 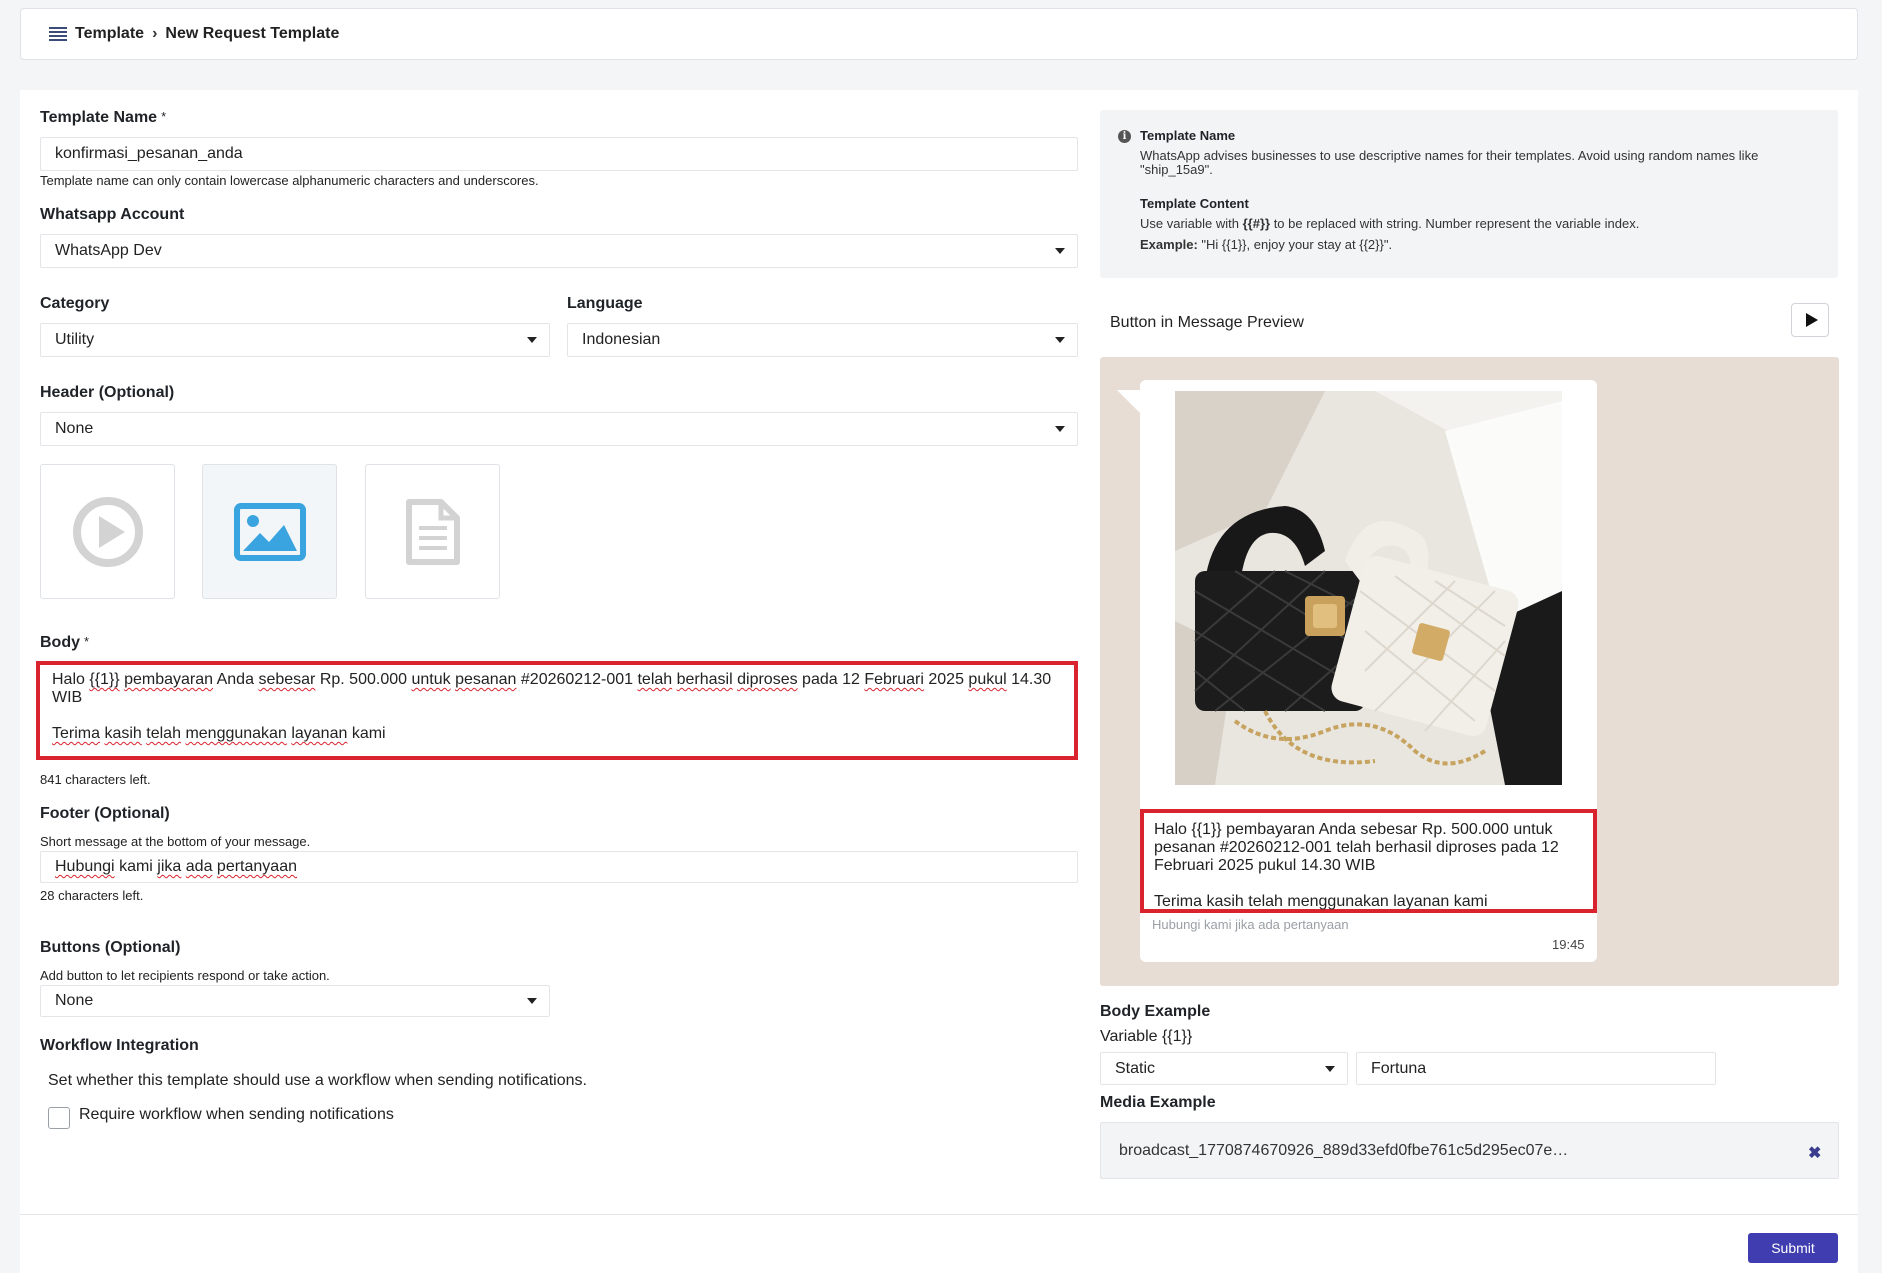 I want to click on play-icon, so click(x=1811, y=320).